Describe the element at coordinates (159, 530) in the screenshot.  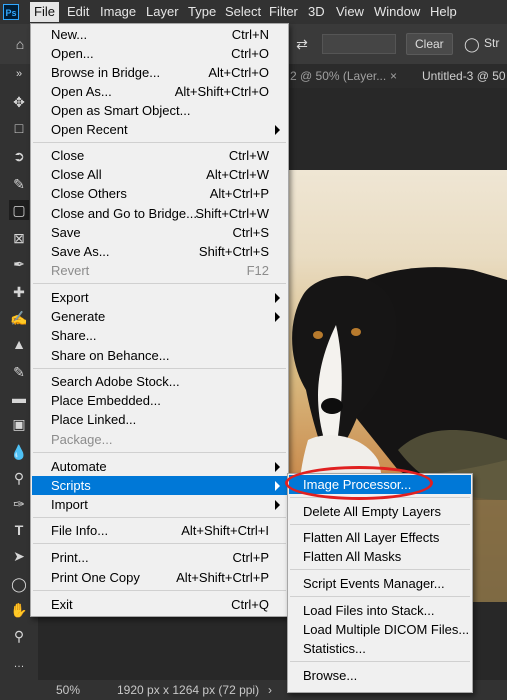
I see `menu-item-file-info: File Info... Alt+Shift+Ctrl+I` at that location.